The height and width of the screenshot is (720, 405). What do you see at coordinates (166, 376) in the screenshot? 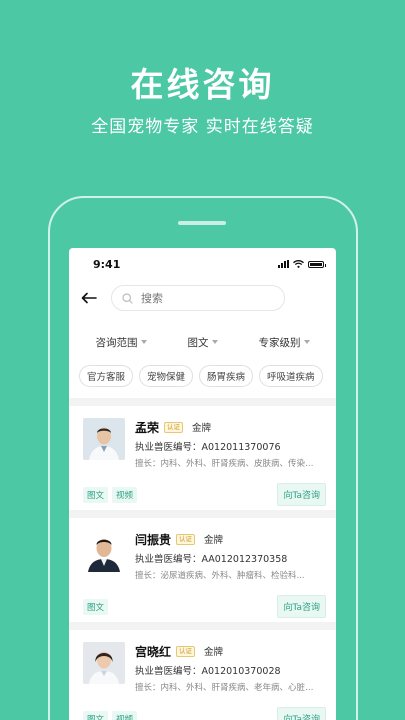
I see `tag-pet-health: 宠物保健` at bounding box center [166, 376].